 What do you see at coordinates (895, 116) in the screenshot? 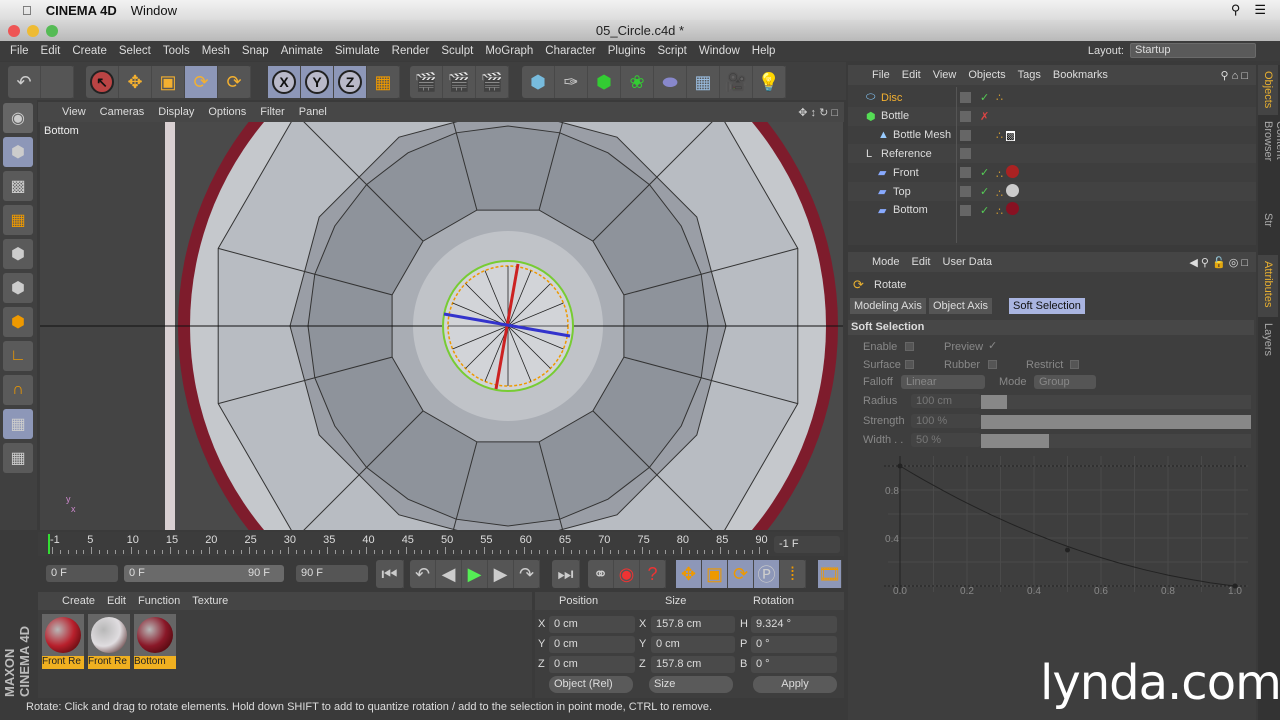
I see `object-name: Bottle` at bounding box center [895, 116].